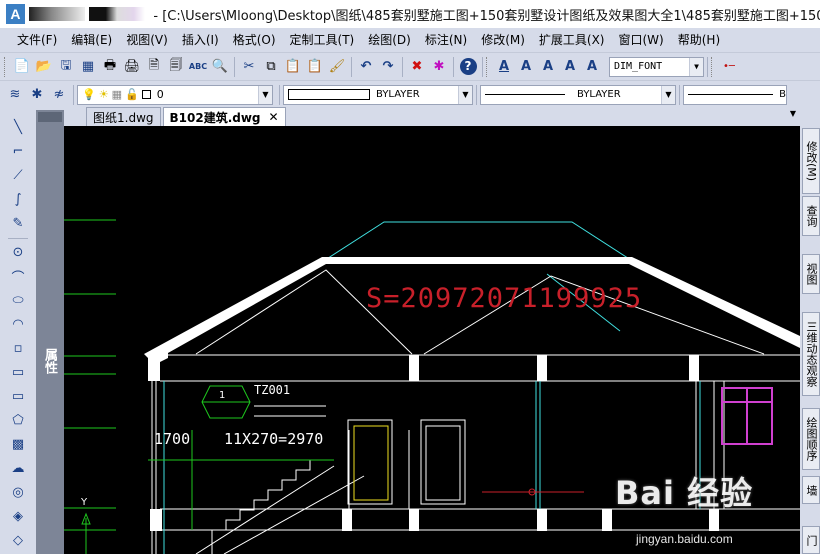 The width and height of the screenshot is (820, 554). I want to click on tab-label: 门, so click(811, 540).